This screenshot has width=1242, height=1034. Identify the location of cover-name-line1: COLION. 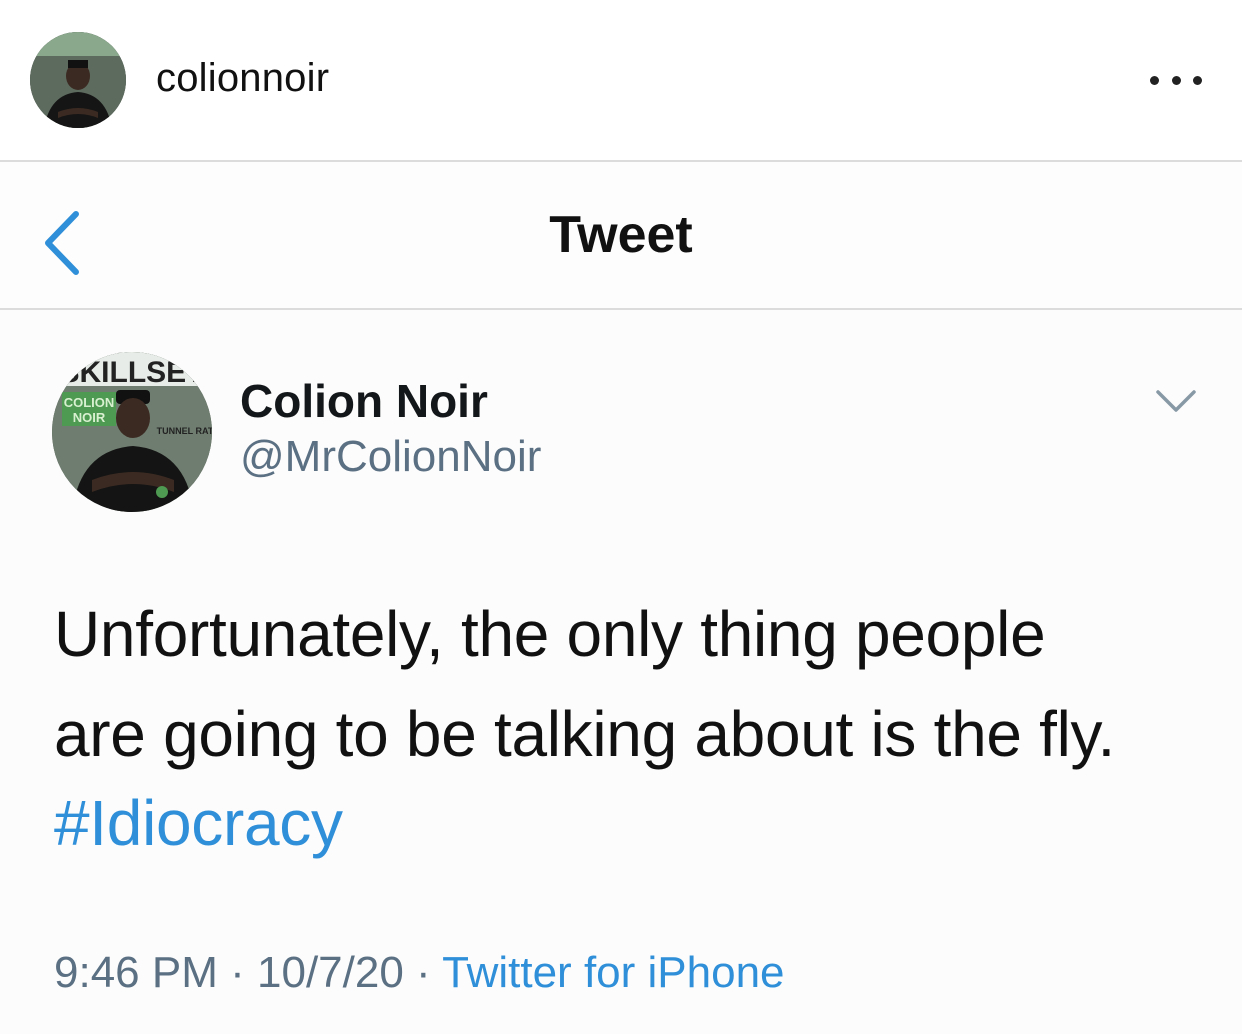
(89, 402).